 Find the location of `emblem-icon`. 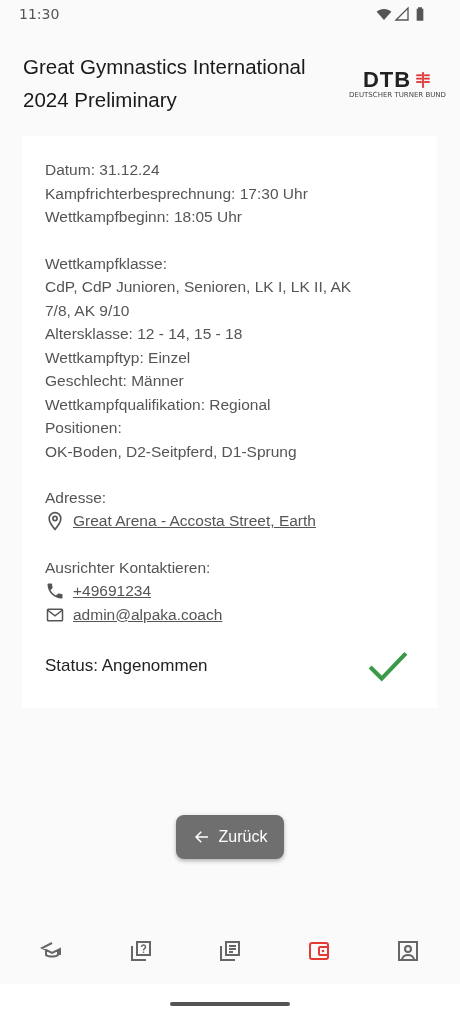

emblem-icon is located at coordinates (423, 80).